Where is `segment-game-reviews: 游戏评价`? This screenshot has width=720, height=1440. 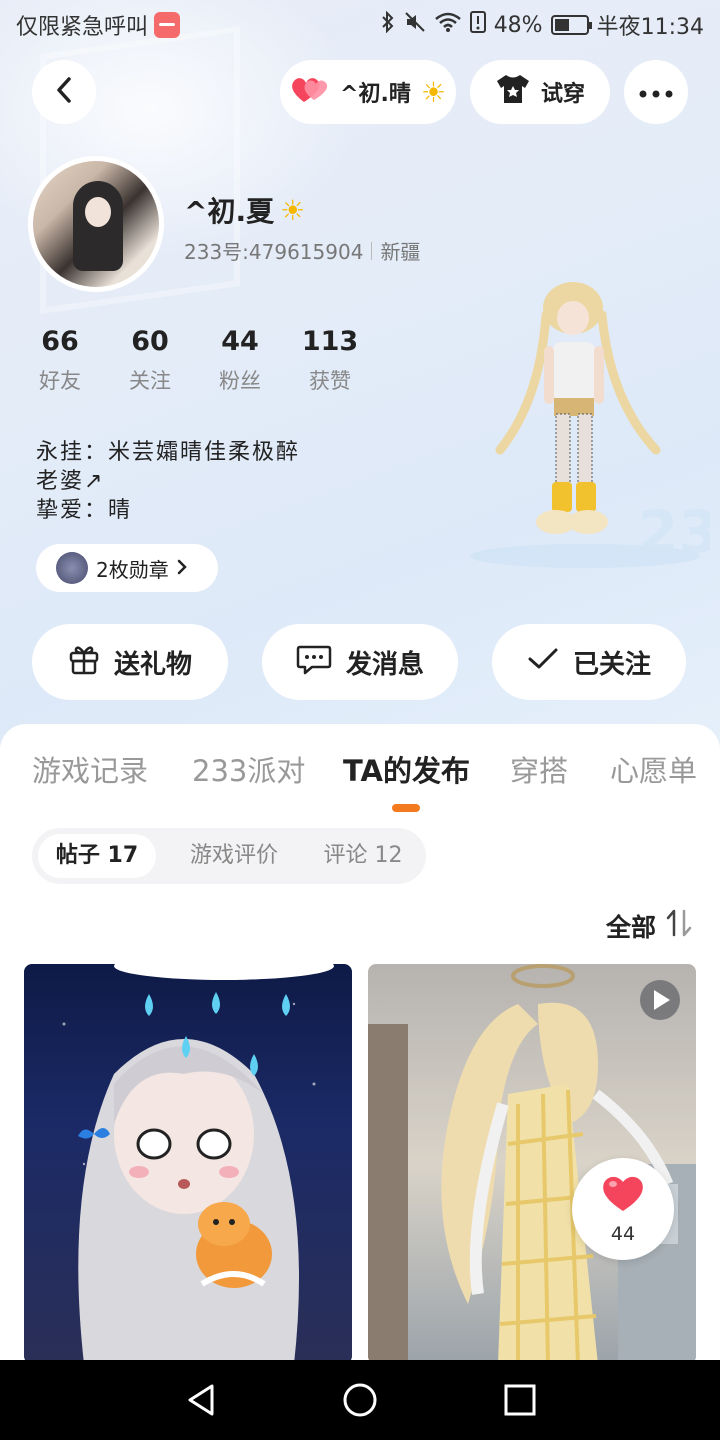 segment-game-reviews: 游戏评价 is located at coordinates (234, 856).